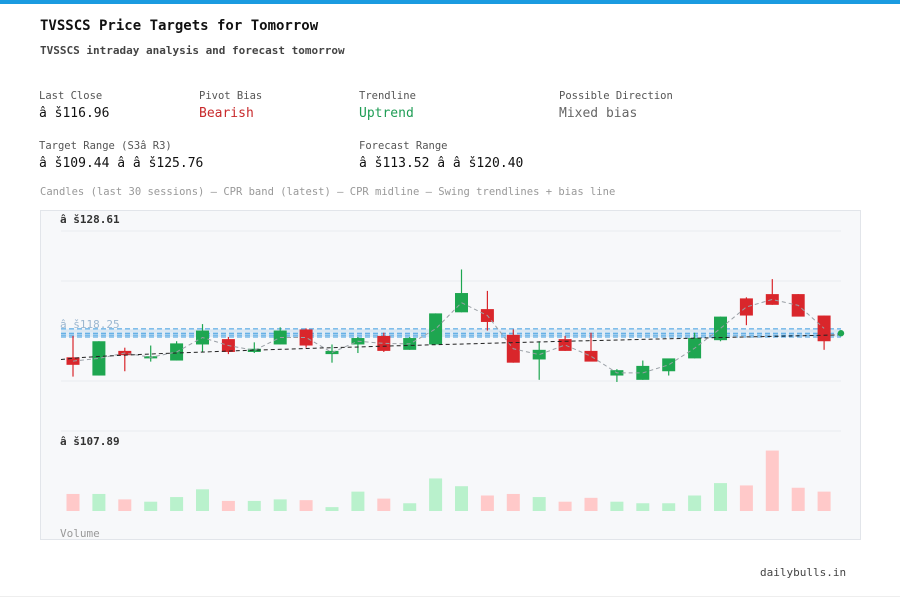 The image size is (900, 600). I want to click on stat-value: Uptrend, so click(386, 113).